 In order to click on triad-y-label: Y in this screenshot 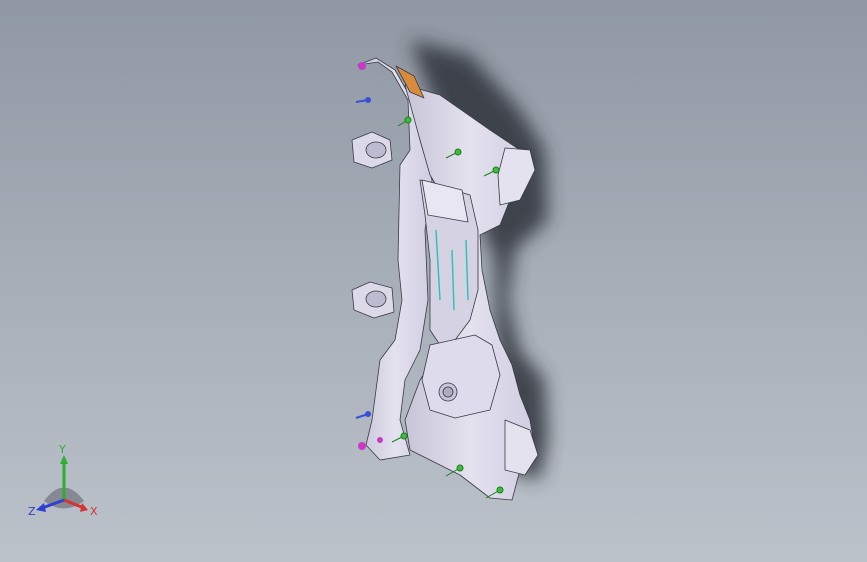, I will do `click(62, 449)`.